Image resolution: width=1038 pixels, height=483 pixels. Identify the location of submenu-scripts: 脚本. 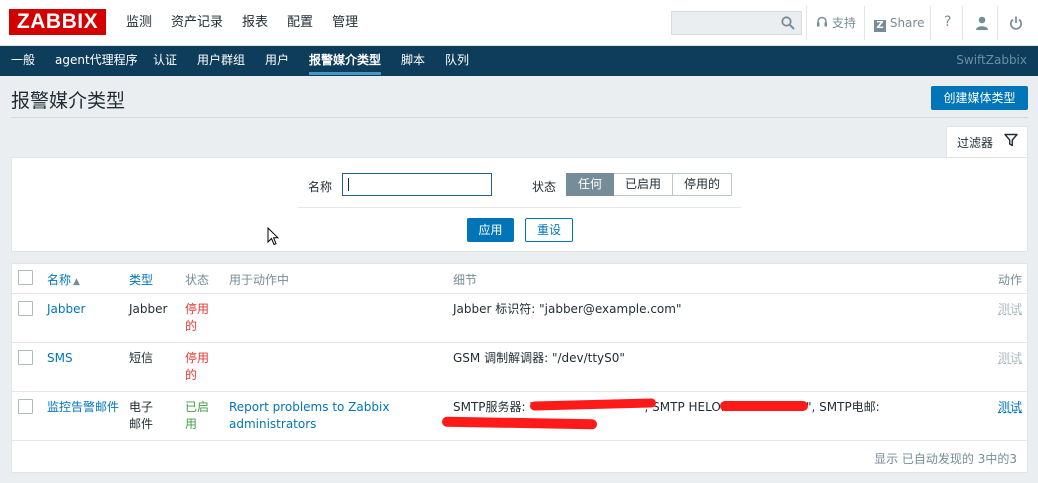
(413, 61).